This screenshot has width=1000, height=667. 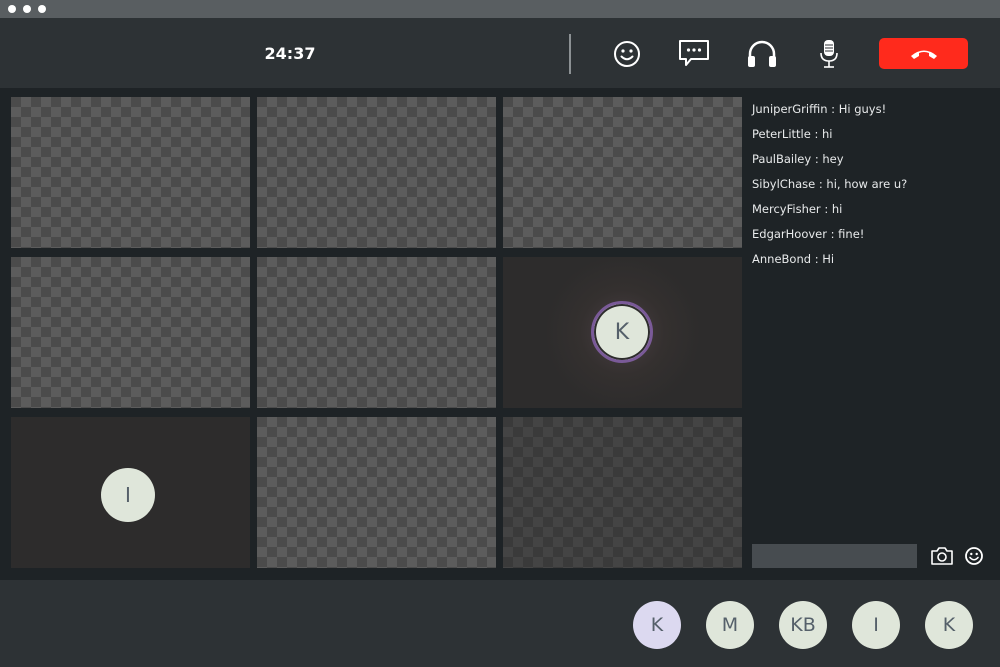 I want to click on camera-icon, so click(x=942, y=556).